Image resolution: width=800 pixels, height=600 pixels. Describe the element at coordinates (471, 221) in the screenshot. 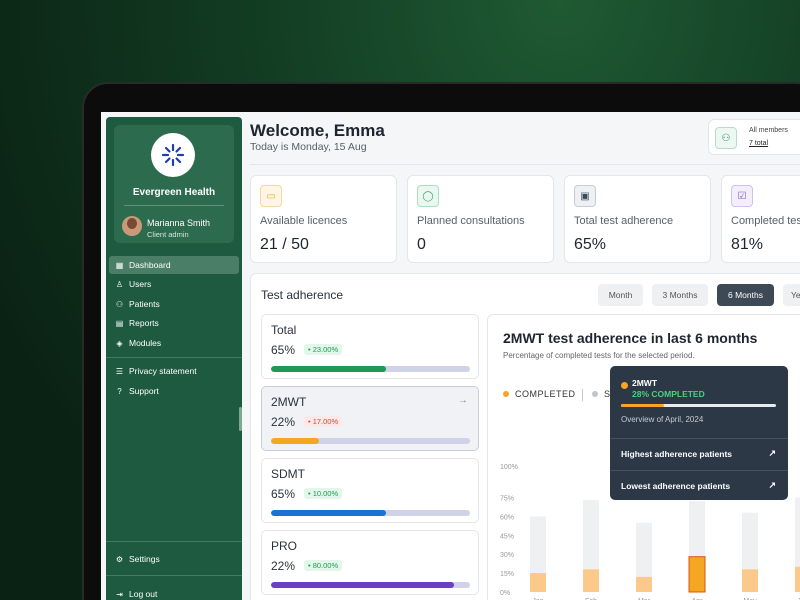

I see `stat-label: Planned consultations` at that location.